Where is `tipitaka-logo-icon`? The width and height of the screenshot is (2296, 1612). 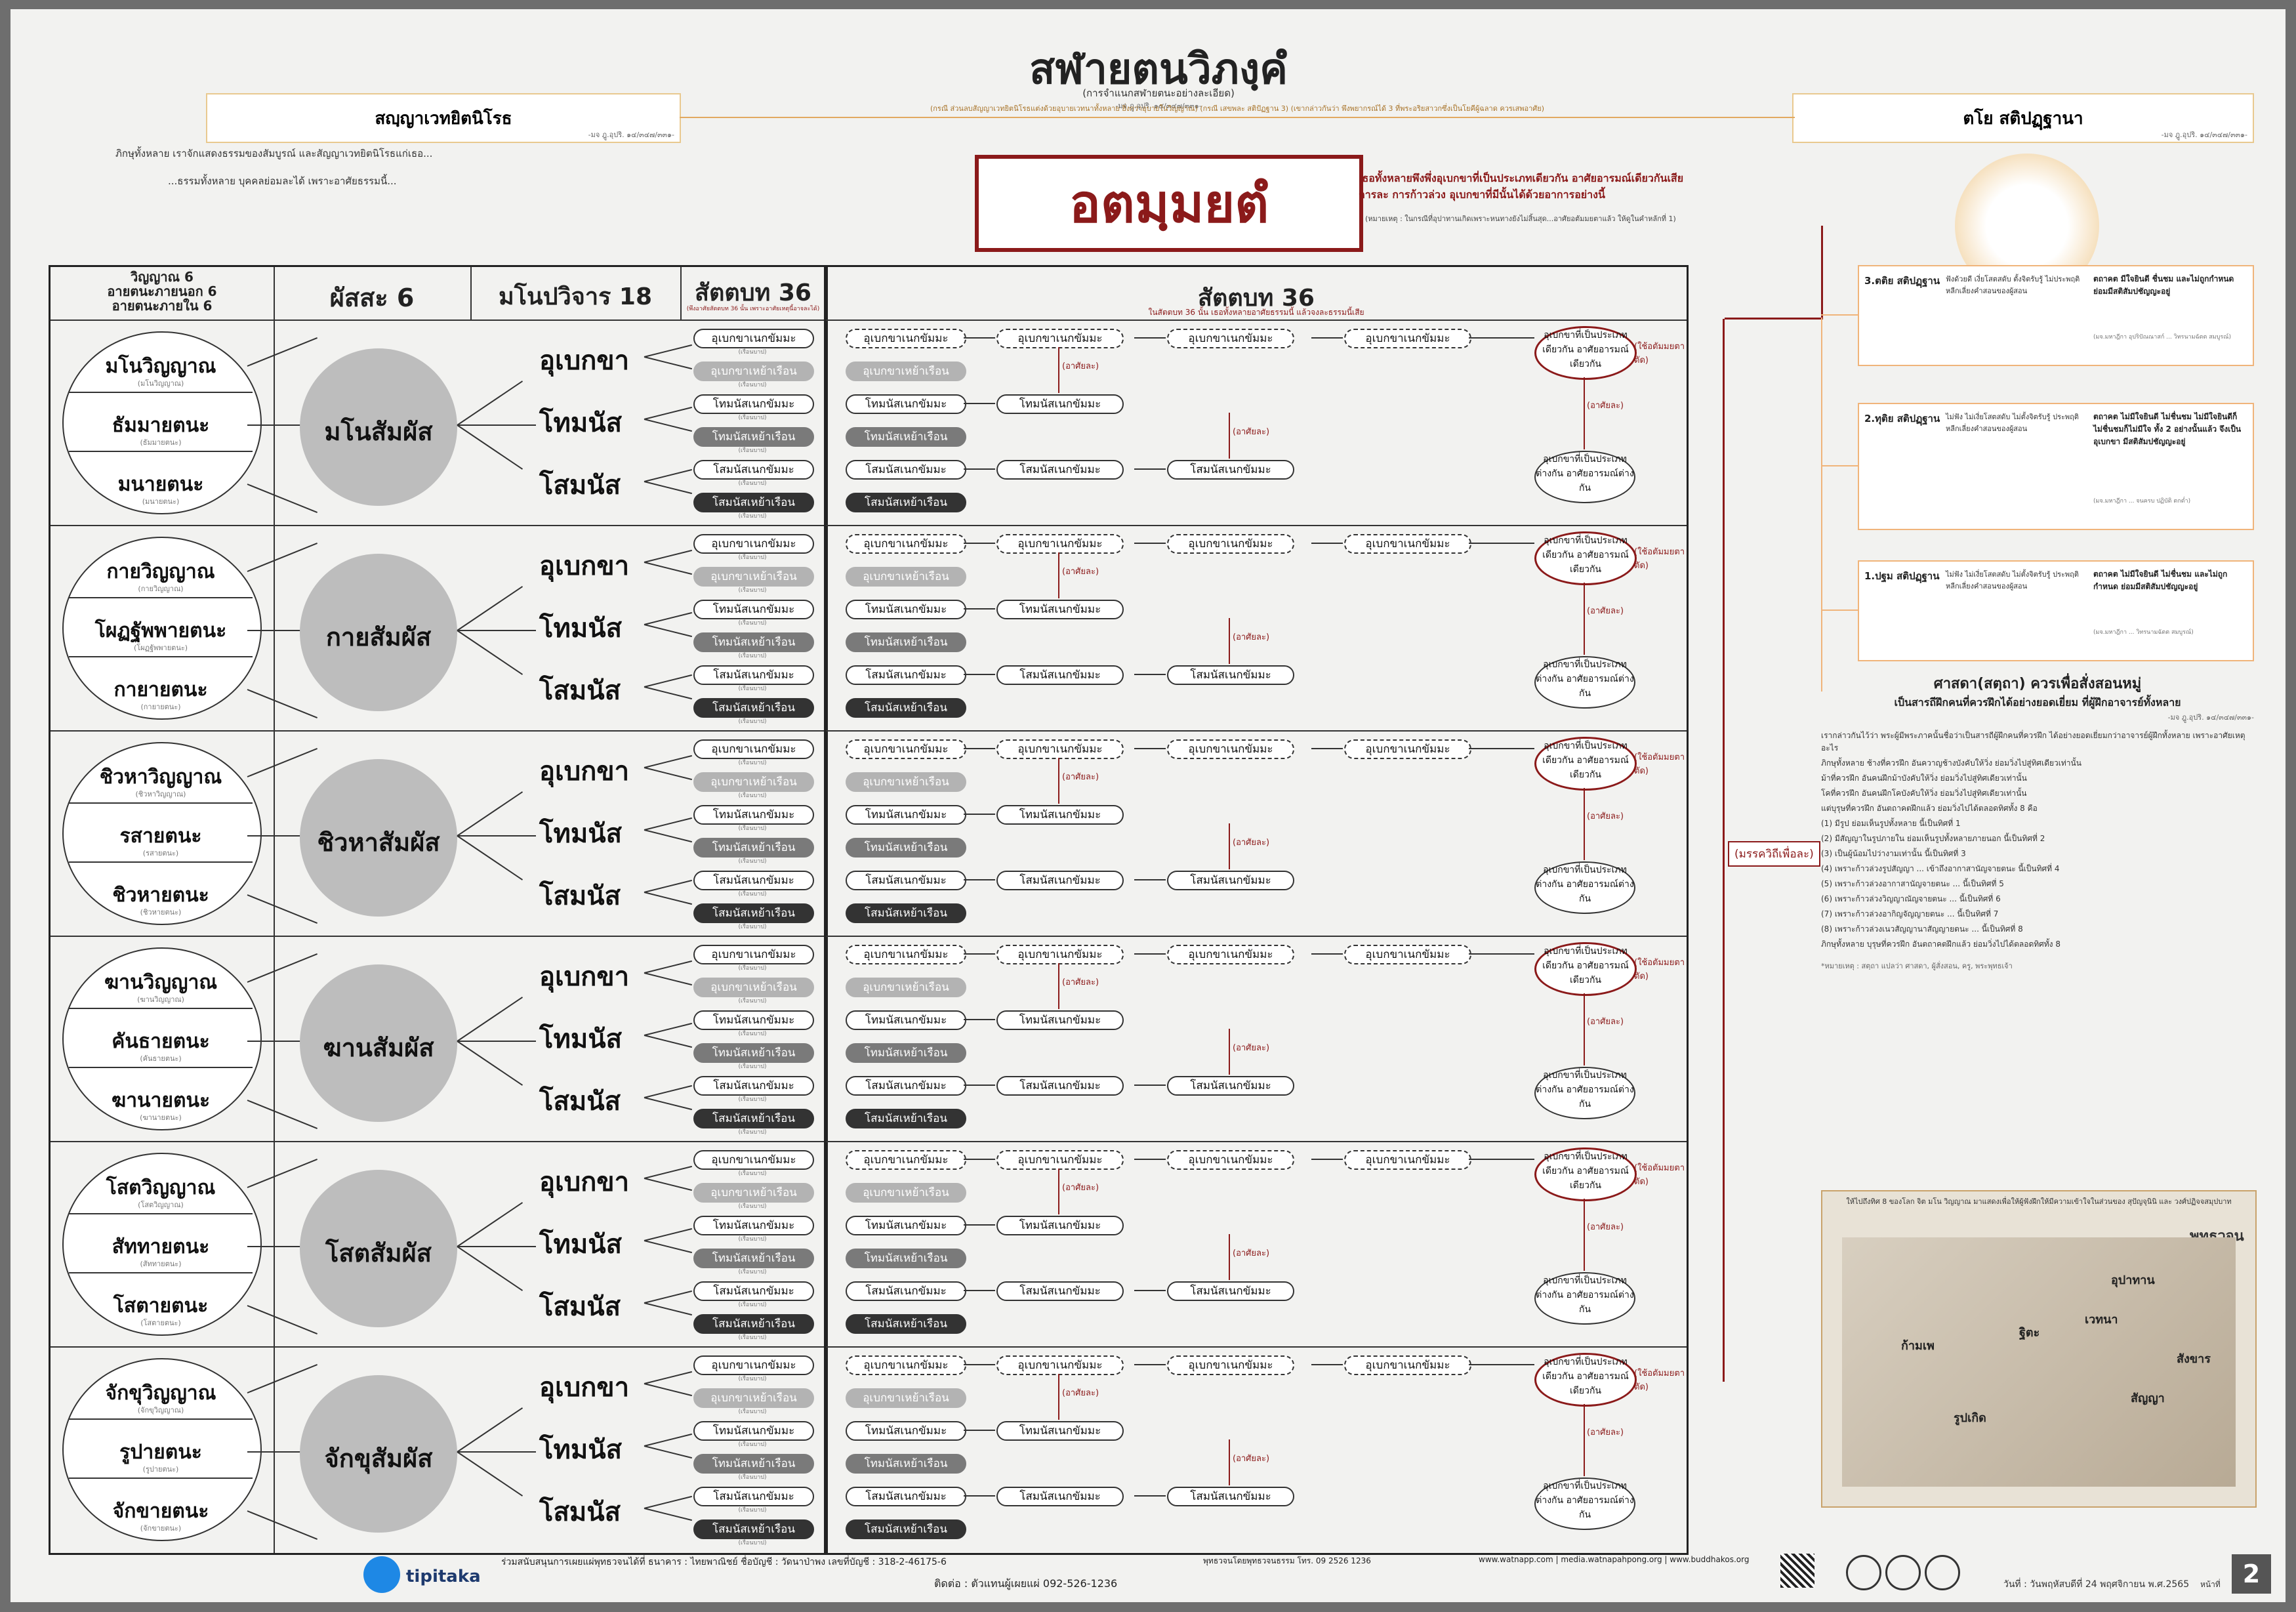
tipitaka-logo-icon is located at coordinates (382, 1574).